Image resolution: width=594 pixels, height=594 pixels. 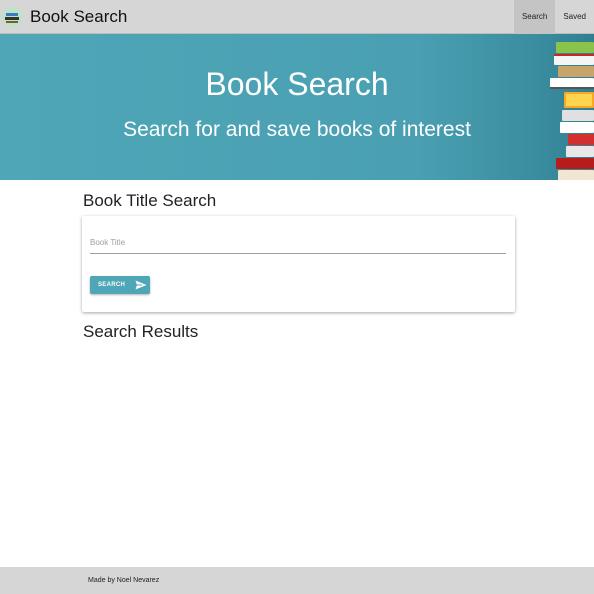 I want to click on search-button: SEARCH, so click(x=120, y=285).